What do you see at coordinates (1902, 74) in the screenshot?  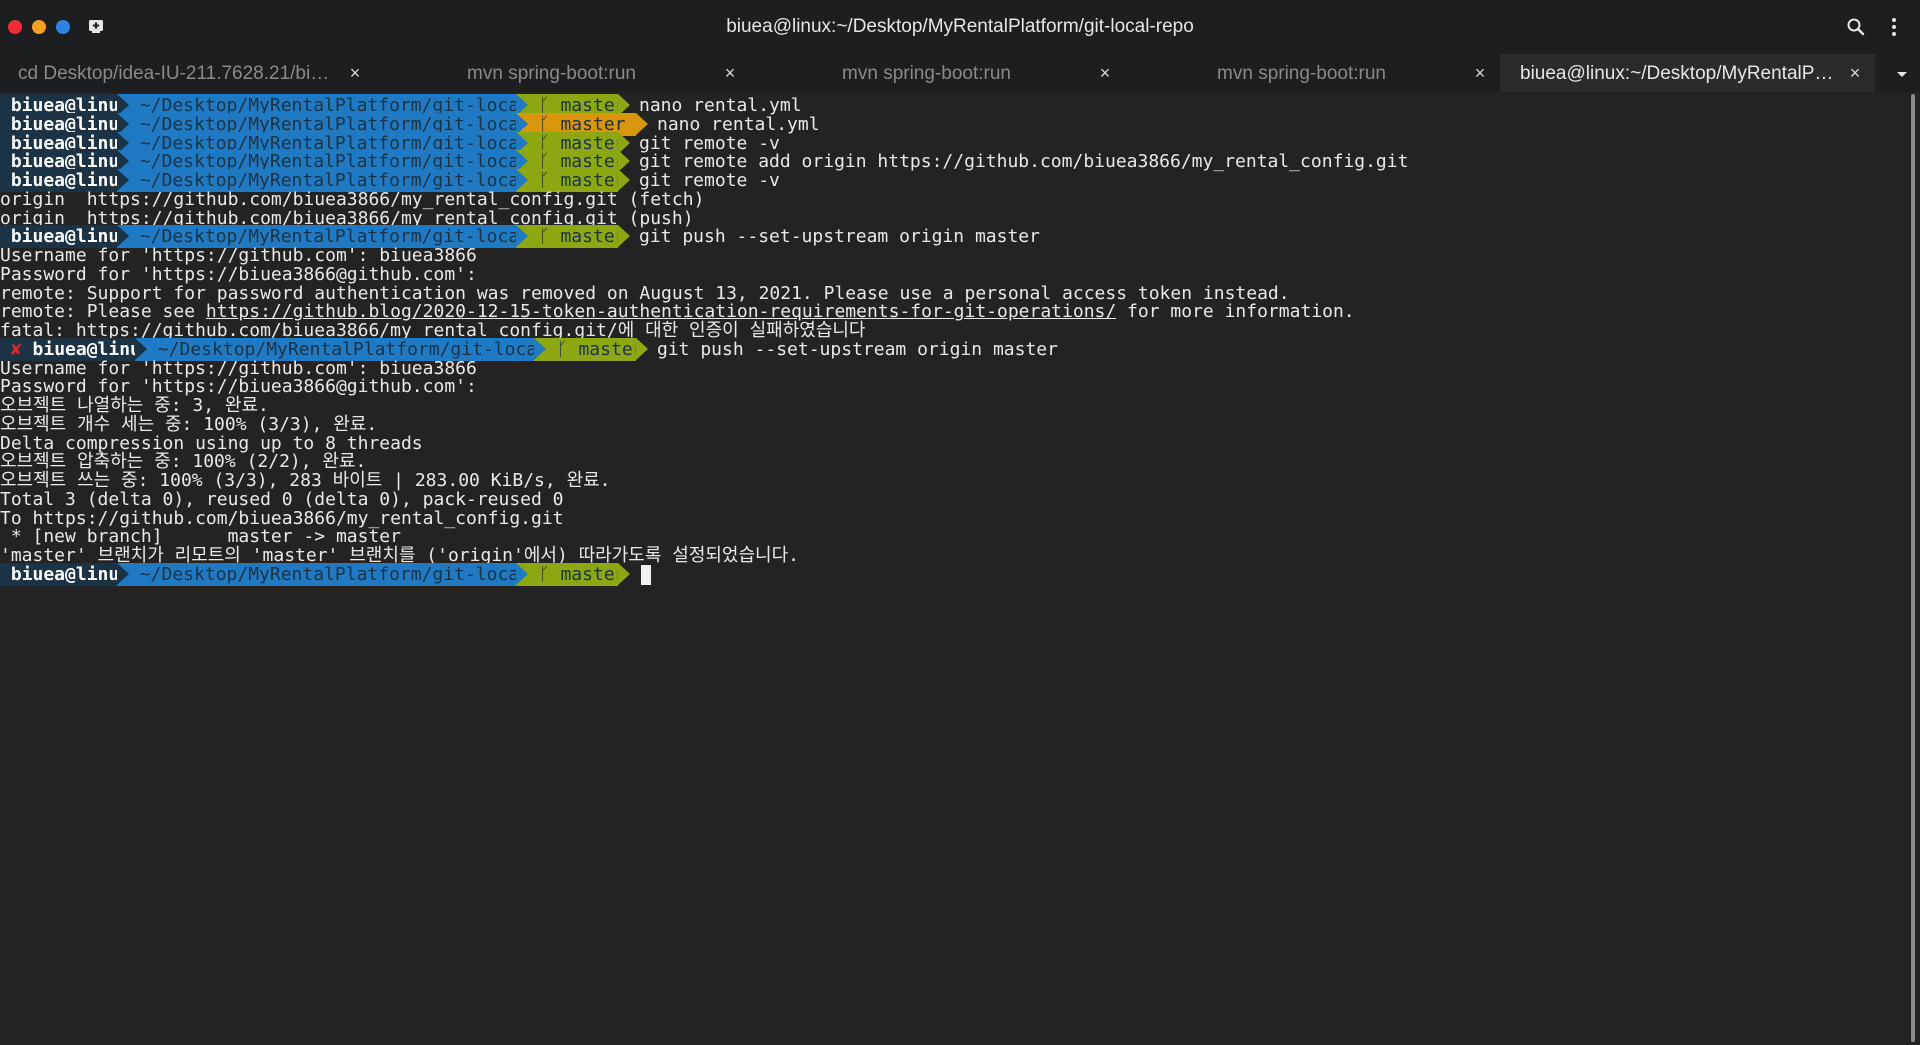 I see `chevron-down-icon` at bounding box center [1902, 74].